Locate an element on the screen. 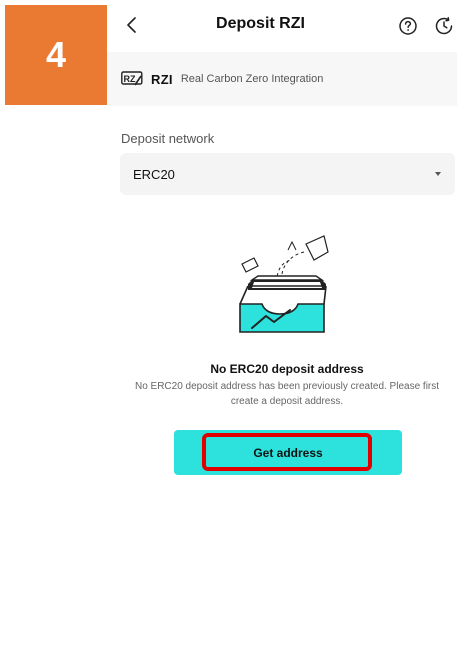  coin-full-name: Real Carbon Zero Integration is located at coordinates (252, 79).